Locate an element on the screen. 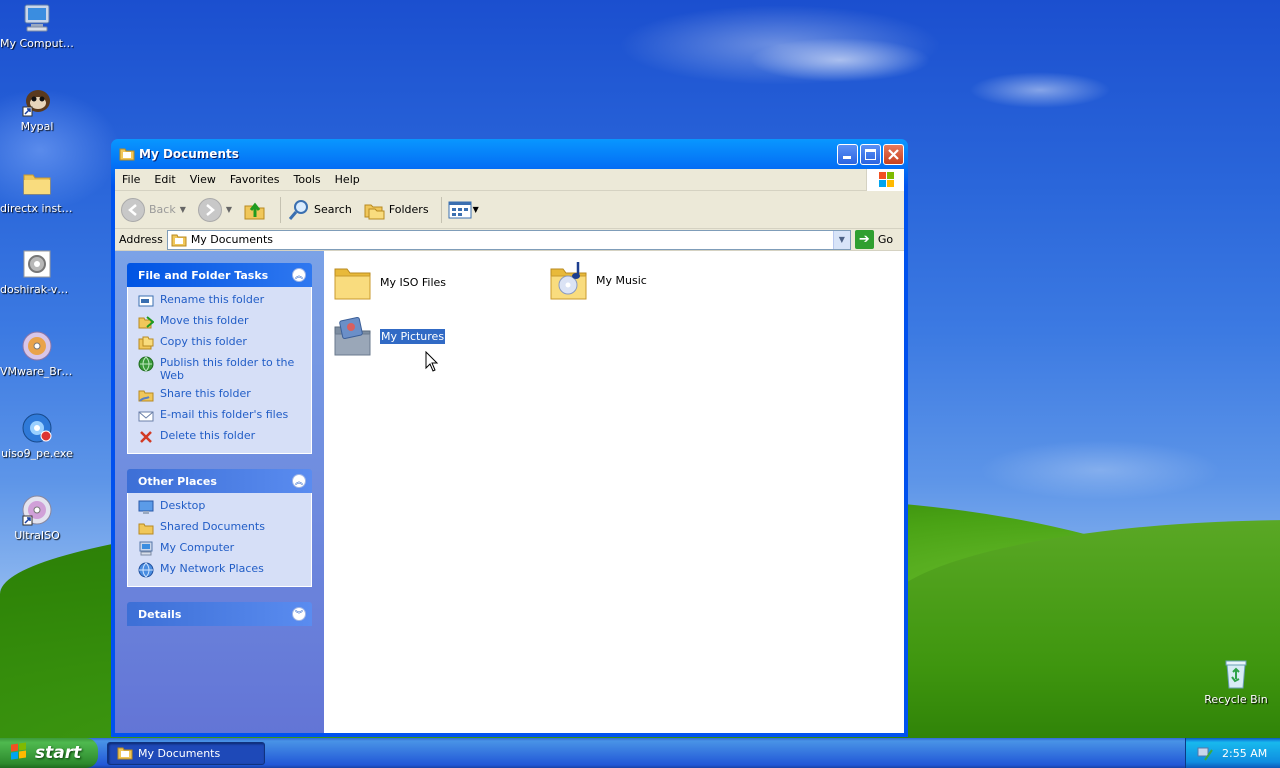 This screenshot has height=768, width=1280. windows-logo-icon is located at coordinates (885, 180).